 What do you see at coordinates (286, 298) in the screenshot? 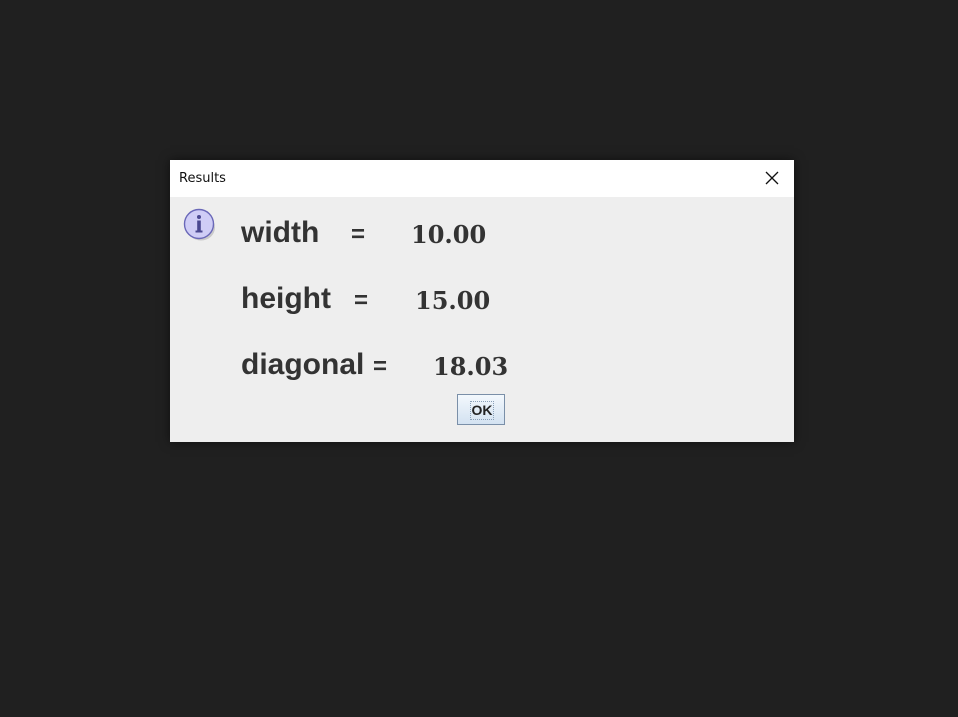
I see `height-label: height` at bounding box center [286, 298].